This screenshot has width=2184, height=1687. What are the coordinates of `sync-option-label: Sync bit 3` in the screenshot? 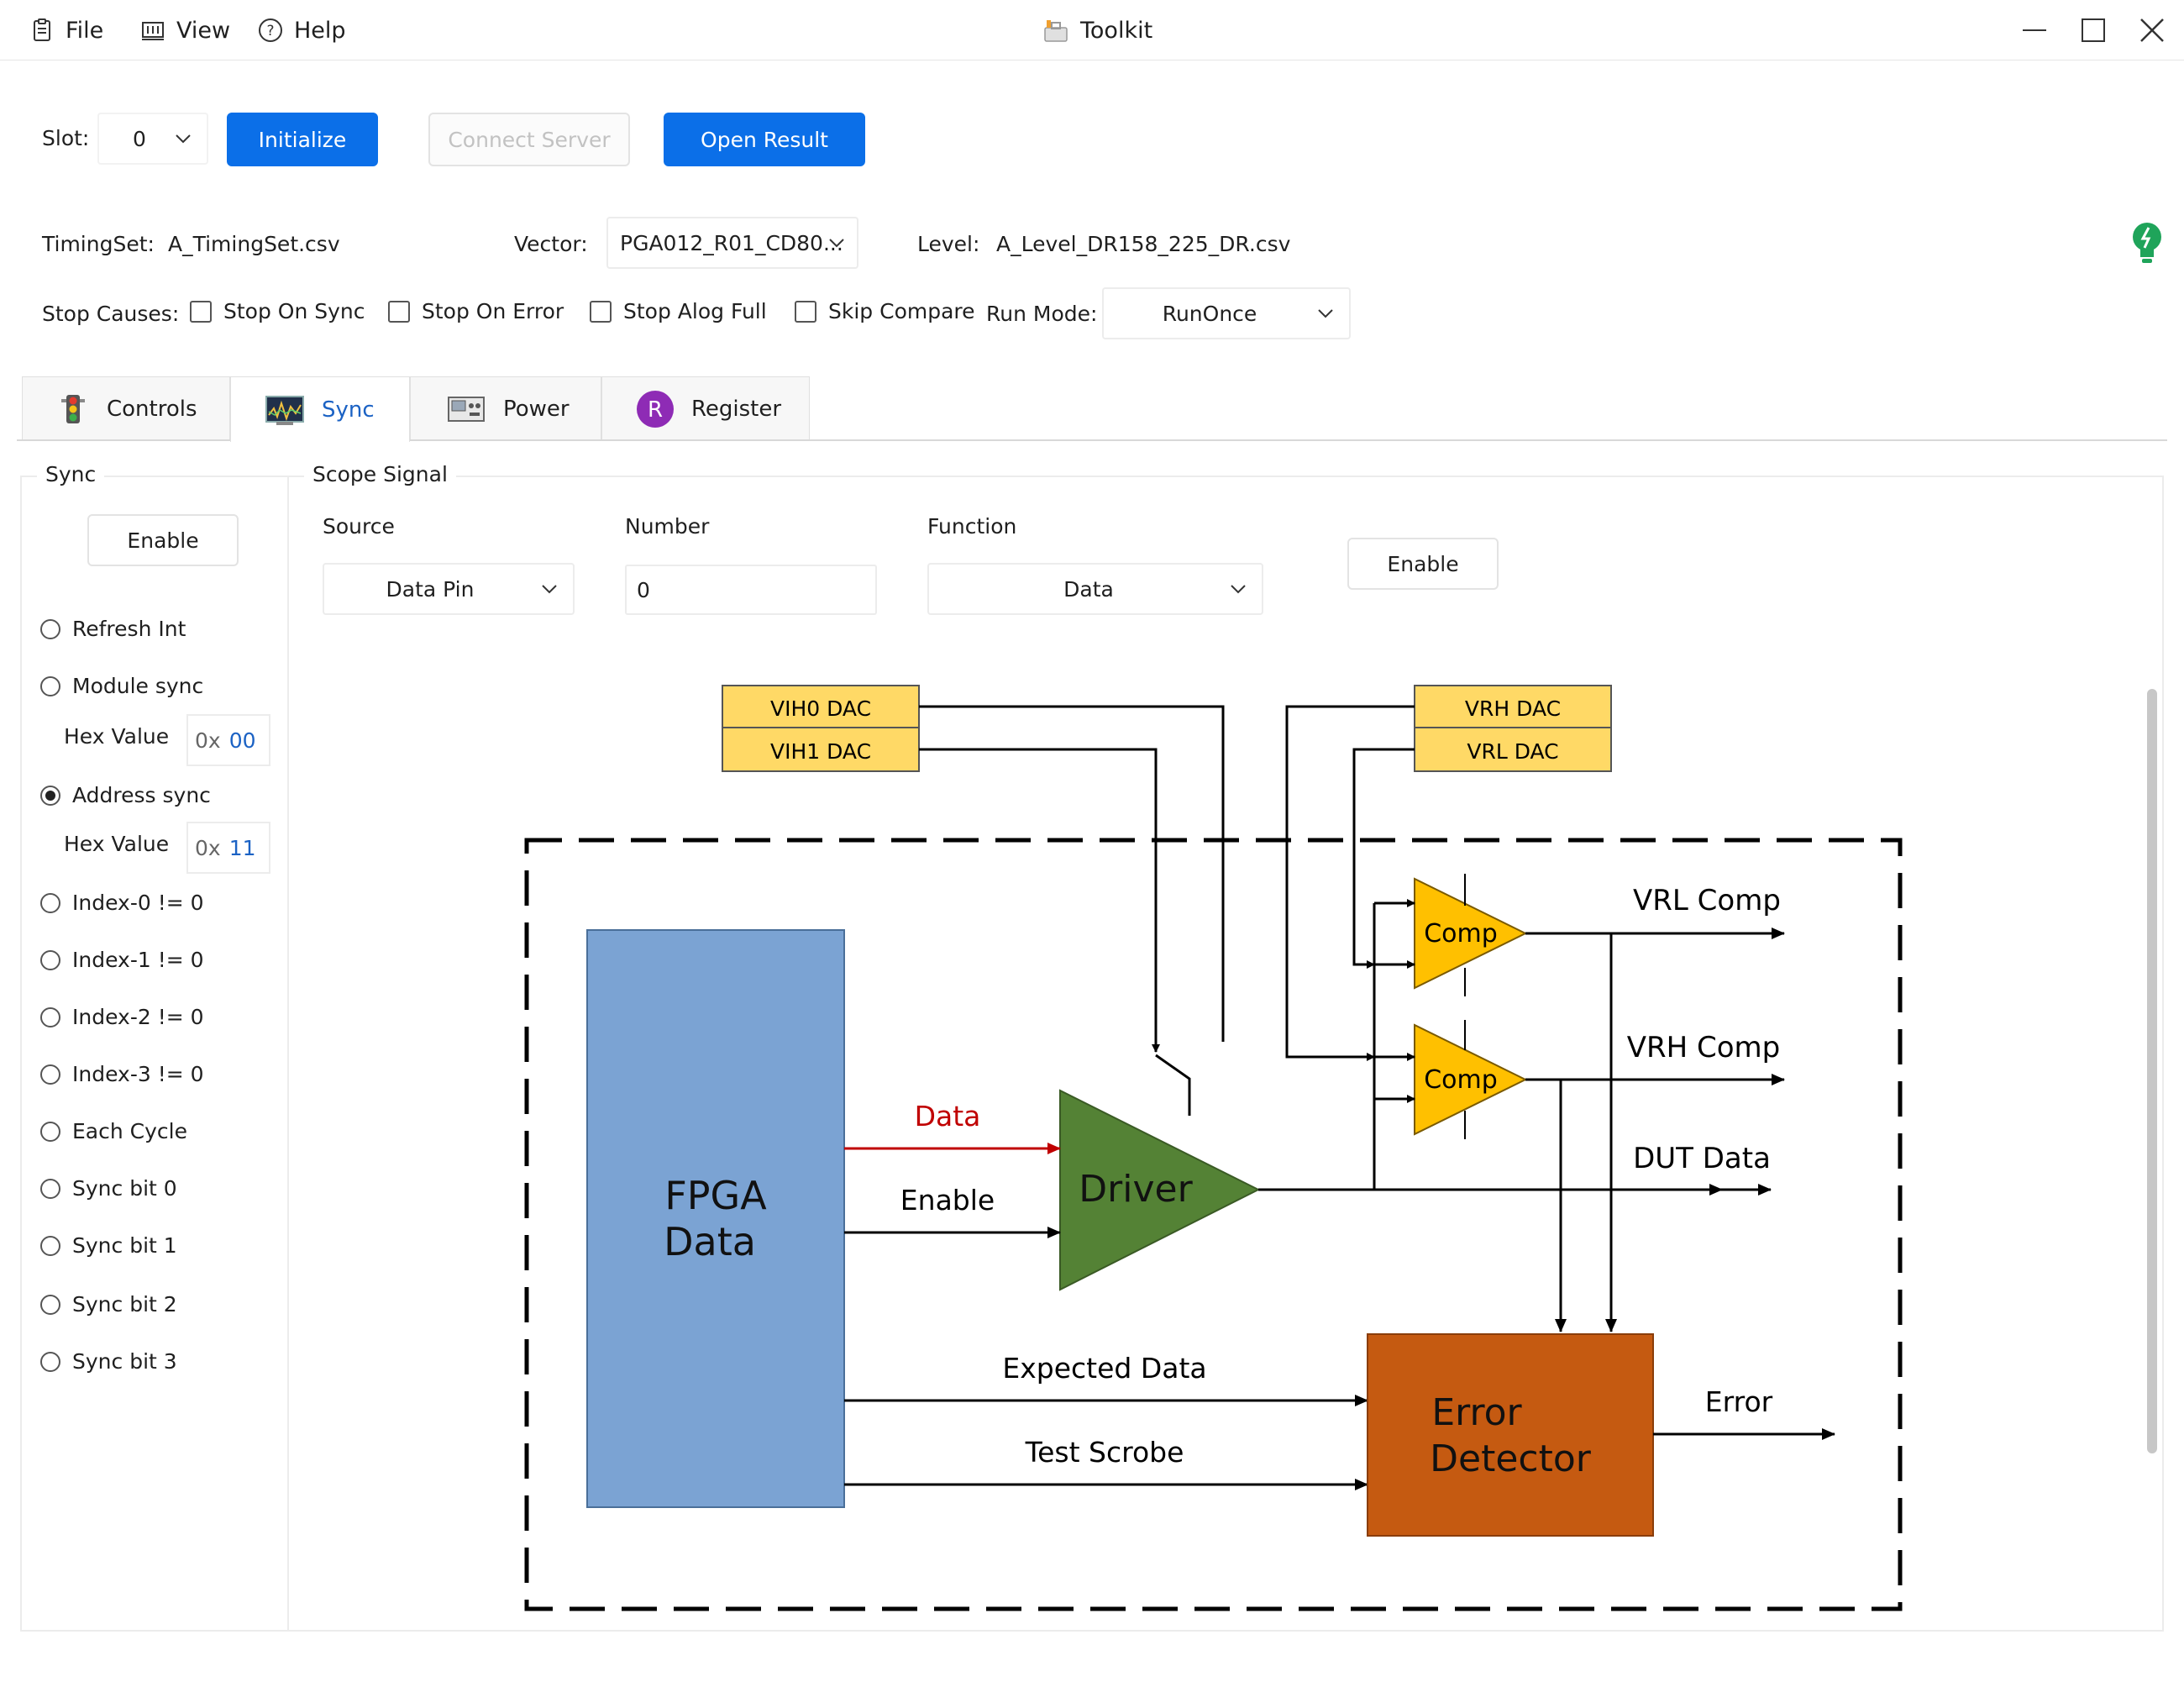 It's located at (124, 1361).